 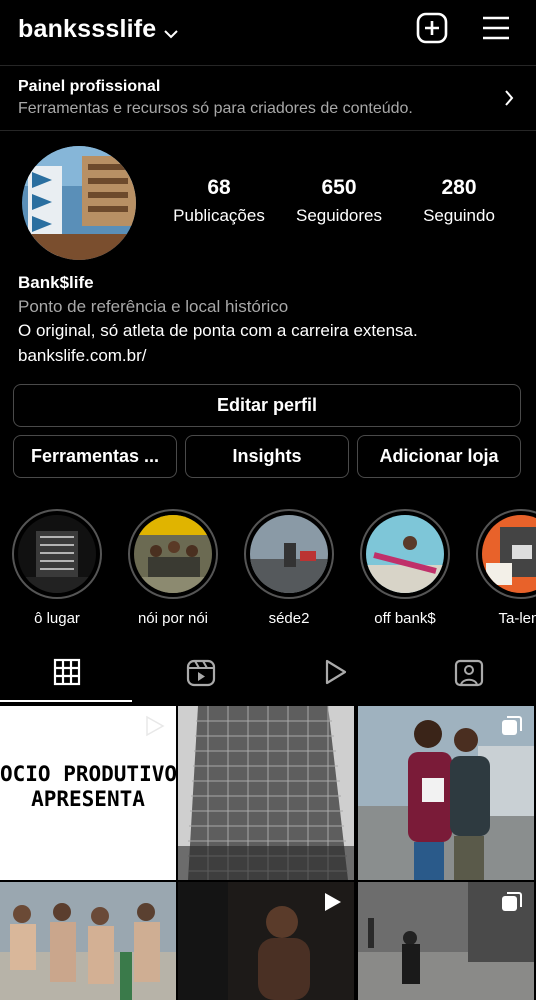 What do you see at coordinates (405, 618) in the screenshot?
I see `highlight-label: off bank$` at bounding box center [405, 618].